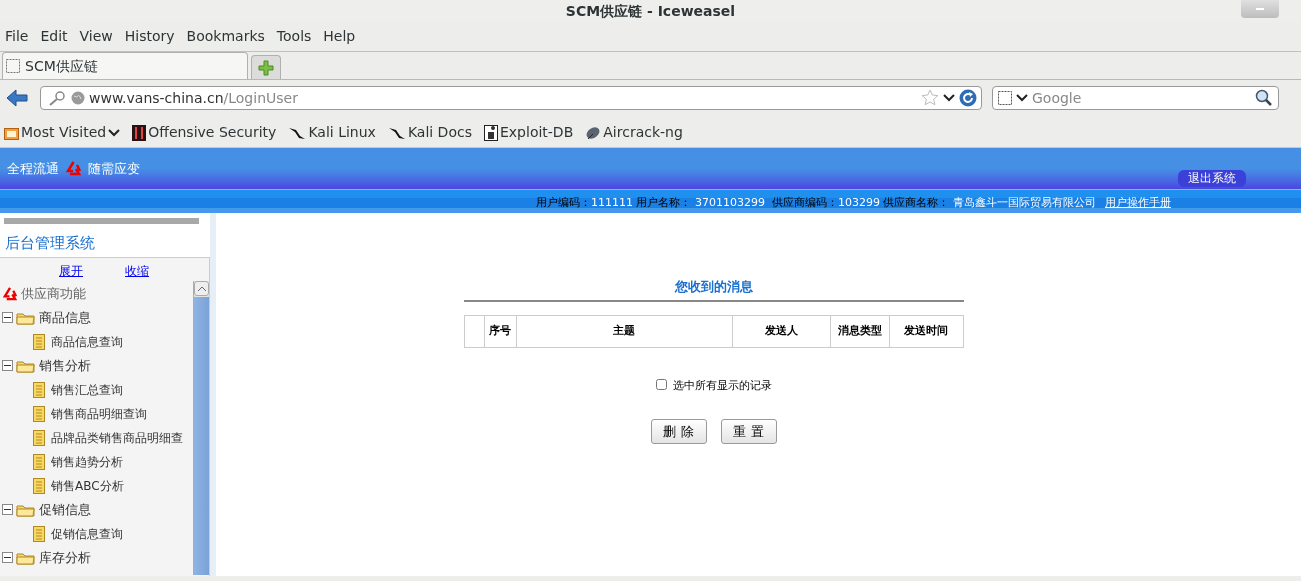 This screenshot has height=581, width=1301. I want to click on tree-item: 商品信息查询, so click(87, 341).